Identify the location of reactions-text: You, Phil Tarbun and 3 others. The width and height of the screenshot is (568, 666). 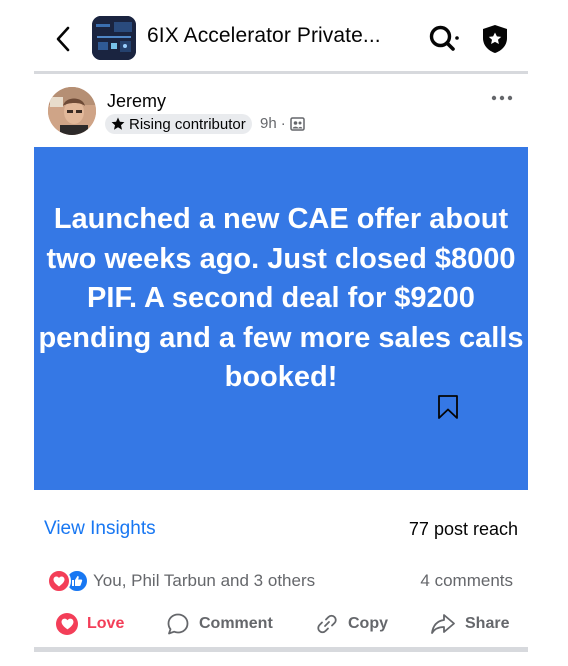
(204, 580).